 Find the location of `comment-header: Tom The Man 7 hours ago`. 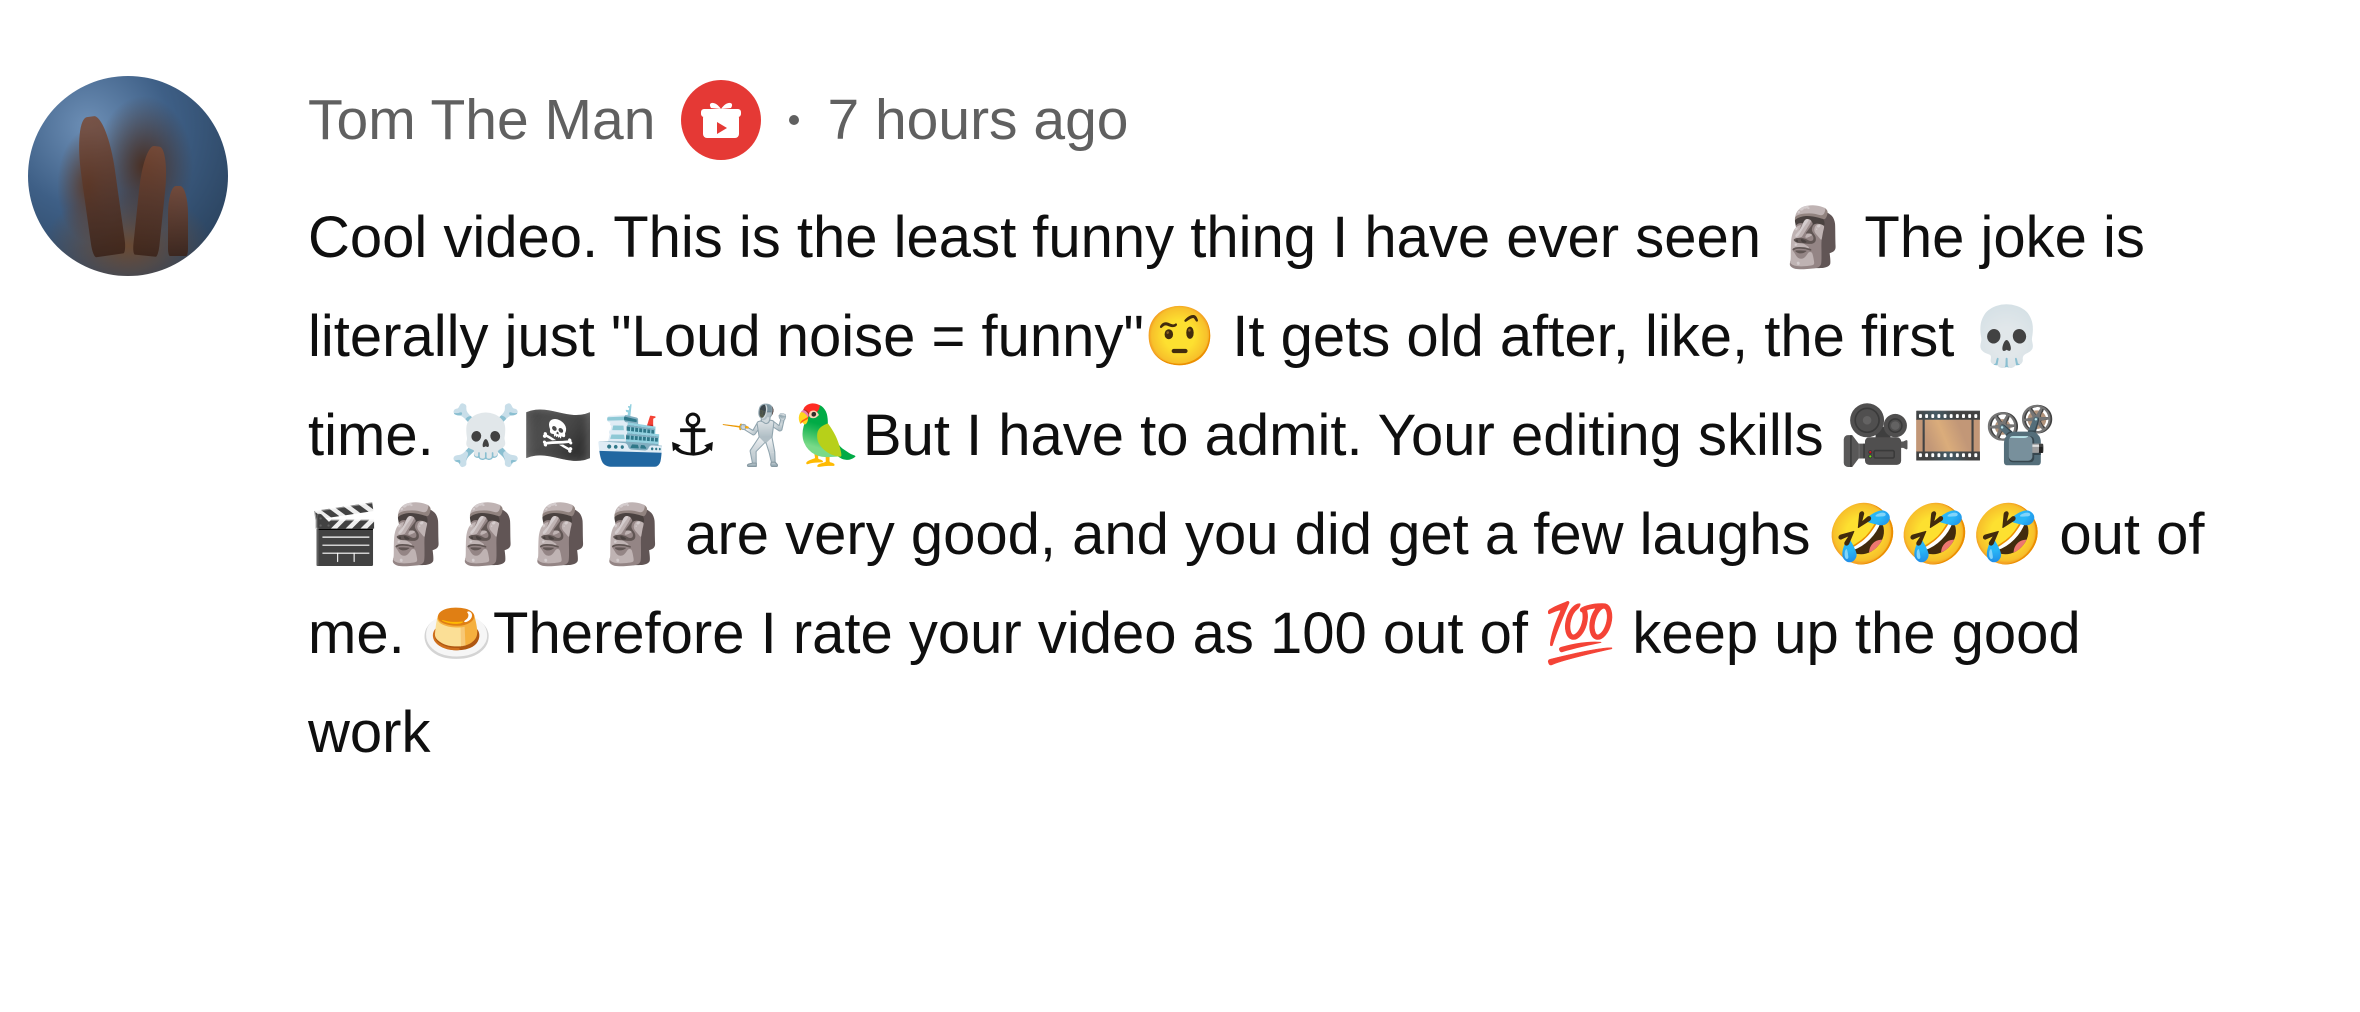

comment-header: Tom The Man 7 hours ago is located at coordinates (718, 120).